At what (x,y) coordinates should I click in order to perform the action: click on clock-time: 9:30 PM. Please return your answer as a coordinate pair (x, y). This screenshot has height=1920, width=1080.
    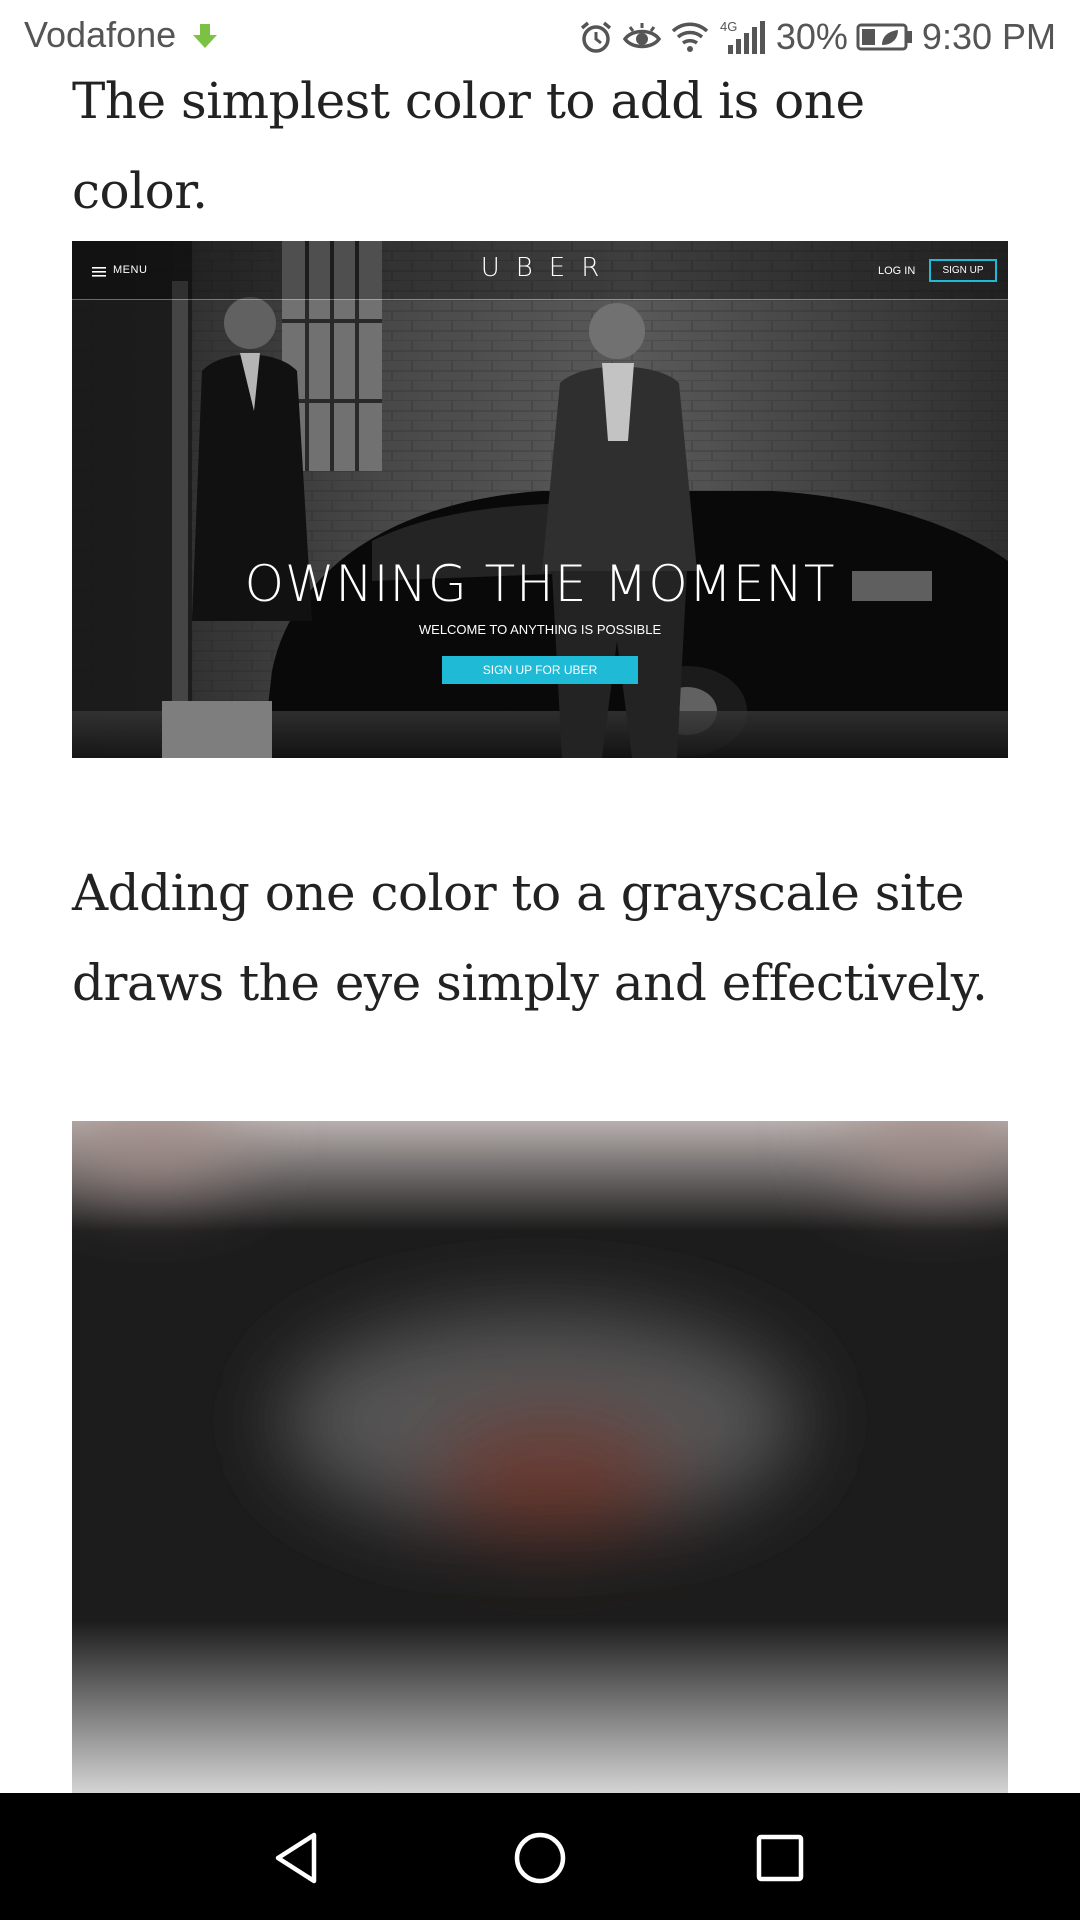
    Looking at the image, I should click on (988, 36).